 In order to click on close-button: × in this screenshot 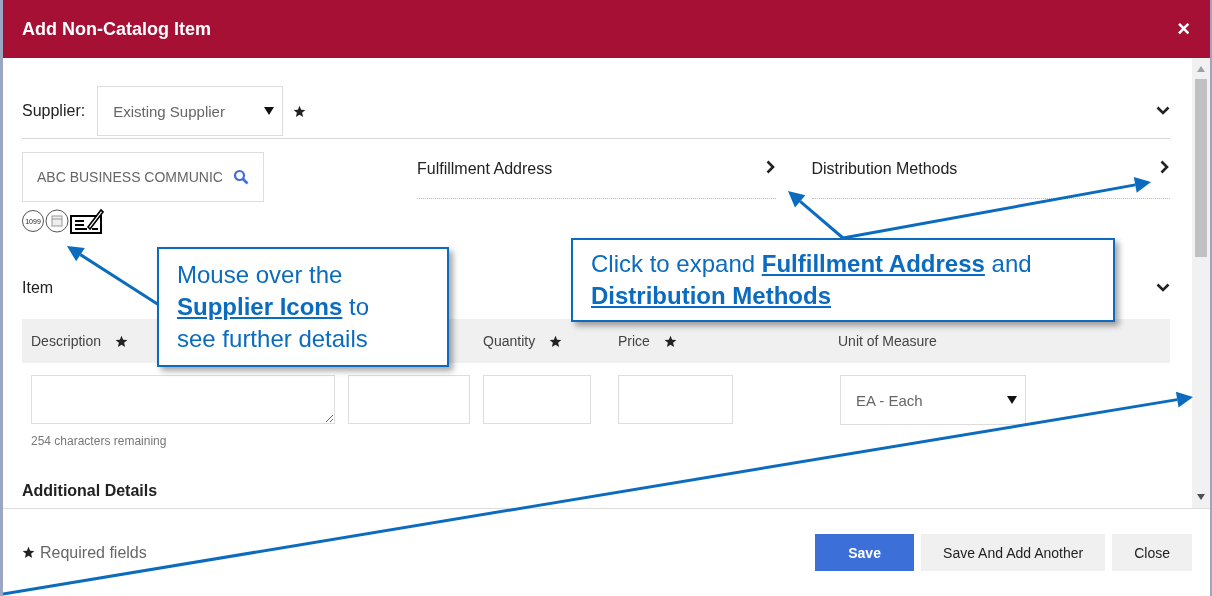, I will do `click(1183, 29)`.